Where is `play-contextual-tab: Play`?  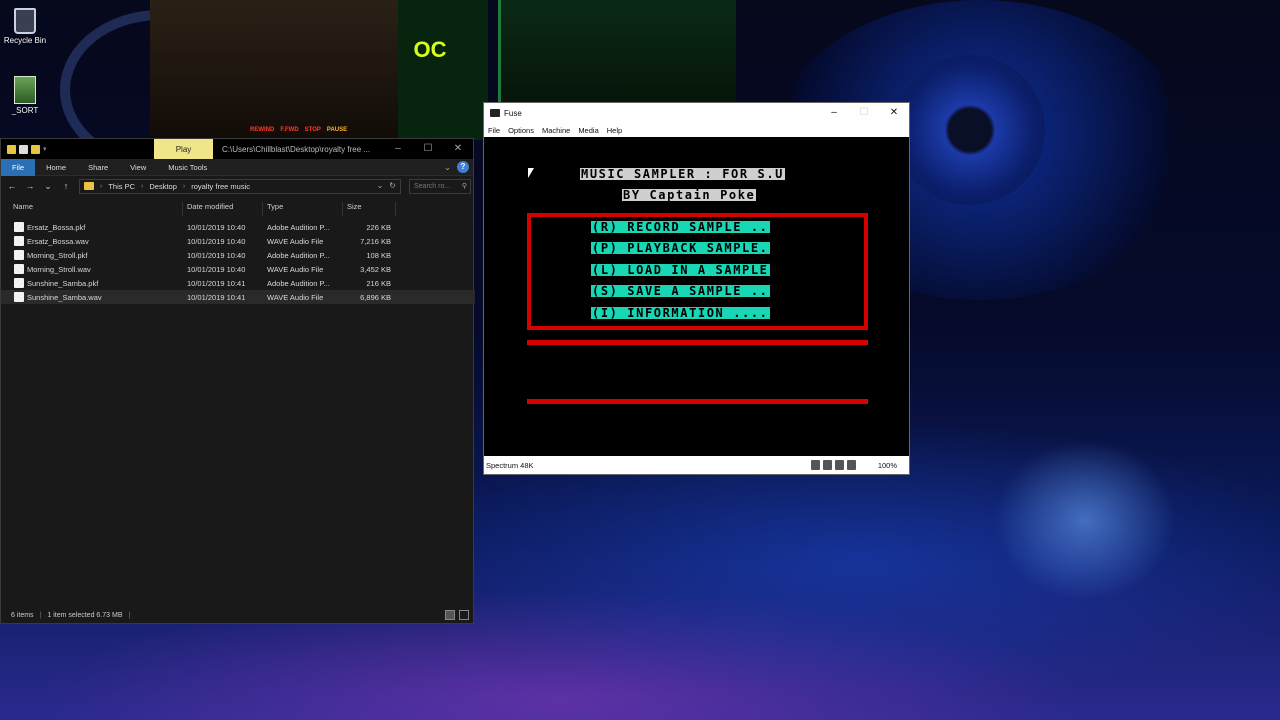
play-contextual-tab: Play is located at coordinates (183, 149).